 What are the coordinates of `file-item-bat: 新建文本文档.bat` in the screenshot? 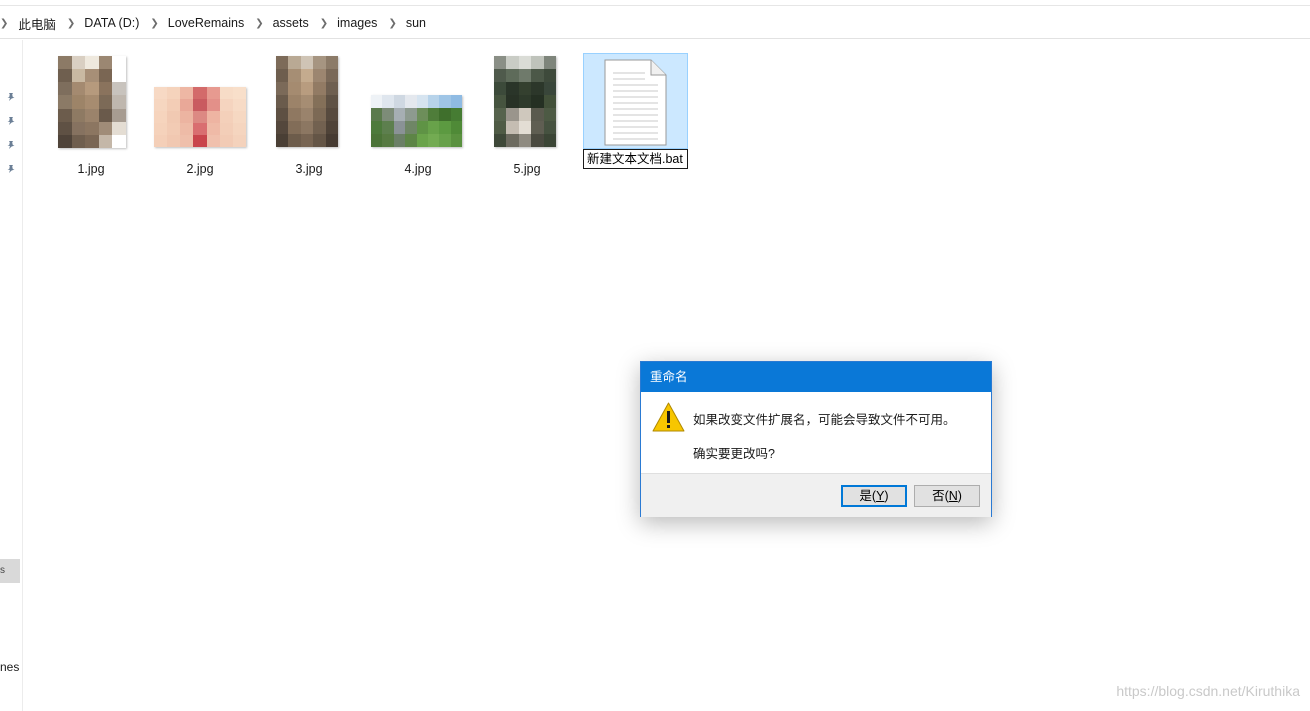 It's located at (635, 112).